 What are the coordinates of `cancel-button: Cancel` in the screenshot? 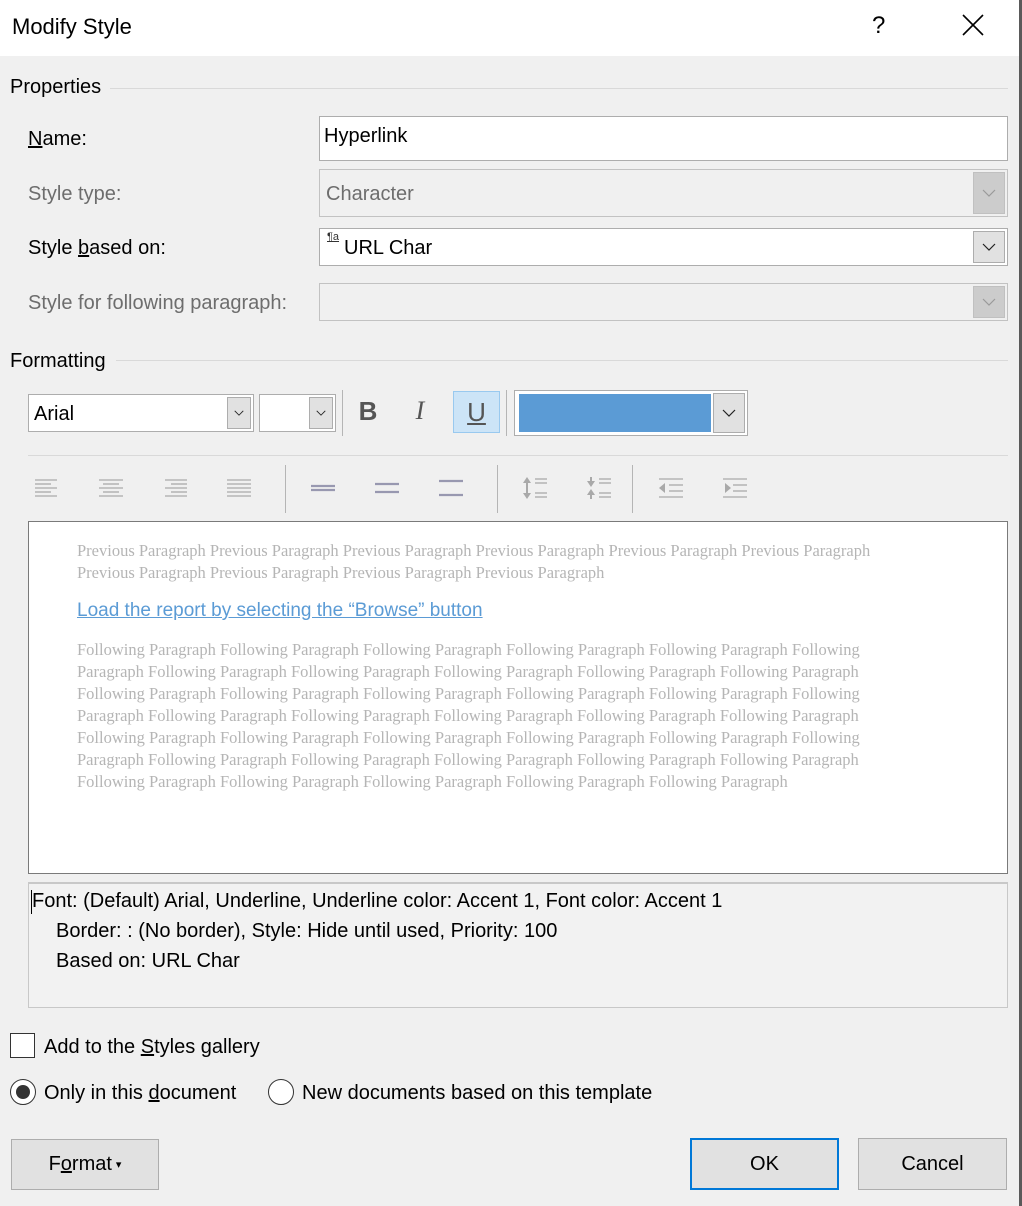 It's located at (932, 1164).